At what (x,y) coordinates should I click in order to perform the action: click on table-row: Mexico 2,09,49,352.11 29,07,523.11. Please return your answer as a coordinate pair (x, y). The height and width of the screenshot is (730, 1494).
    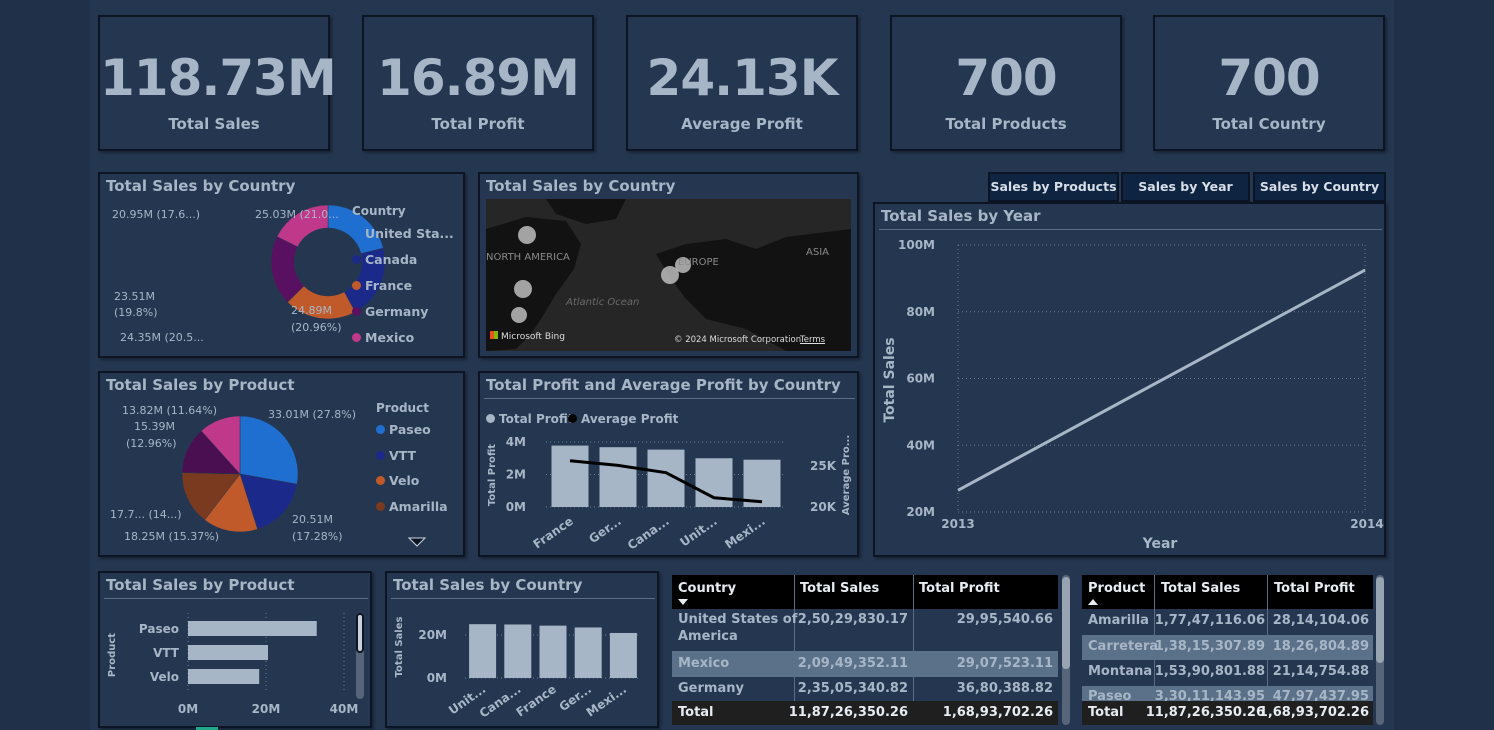
    Looking at the image, I should click on (865, 664).